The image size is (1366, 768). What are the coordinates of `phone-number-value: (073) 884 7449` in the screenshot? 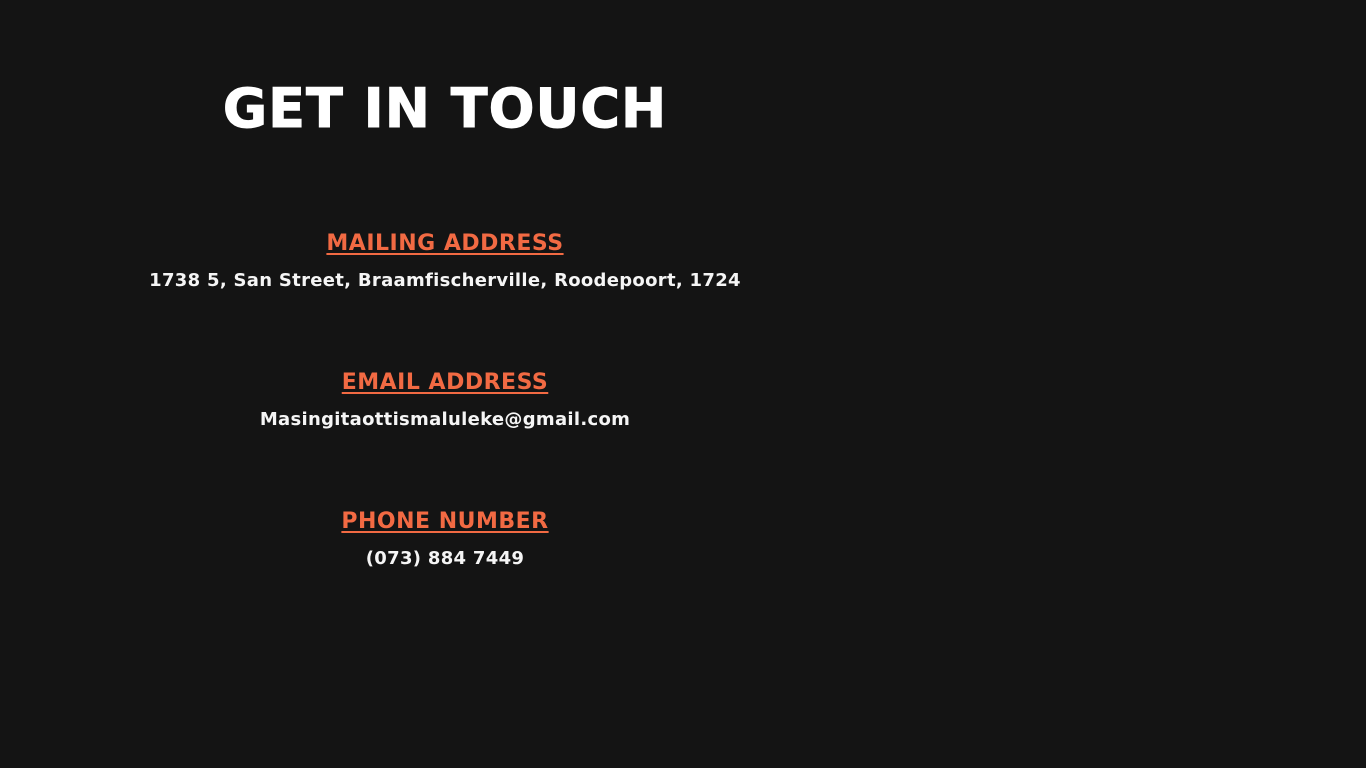 It's located at (445, 559).